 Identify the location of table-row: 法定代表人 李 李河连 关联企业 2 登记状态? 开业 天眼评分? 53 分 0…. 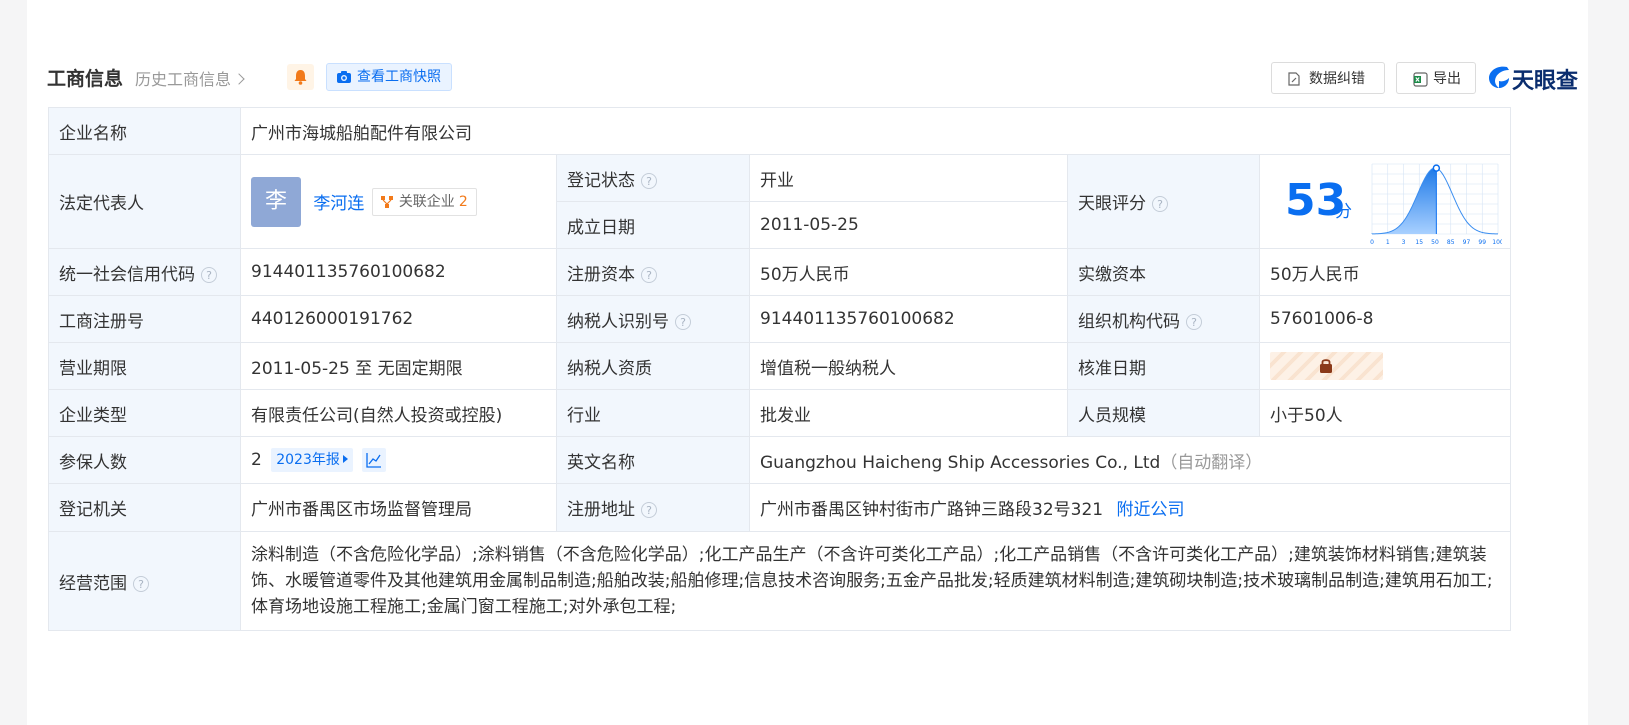
(779, 201).